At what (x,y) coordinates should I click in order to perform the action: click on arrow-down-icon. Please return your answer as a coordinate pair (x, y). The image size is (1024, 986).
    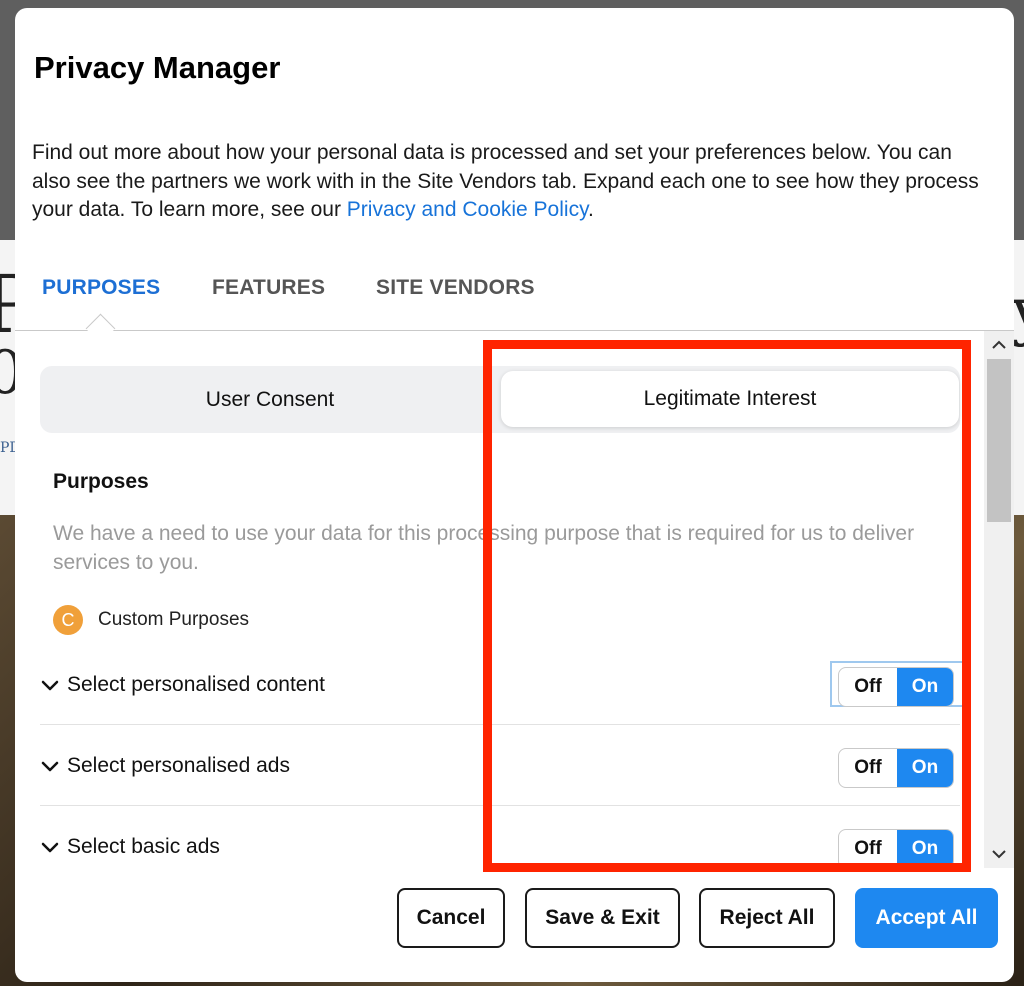
    Looking at the image, I should click on (999, 854).